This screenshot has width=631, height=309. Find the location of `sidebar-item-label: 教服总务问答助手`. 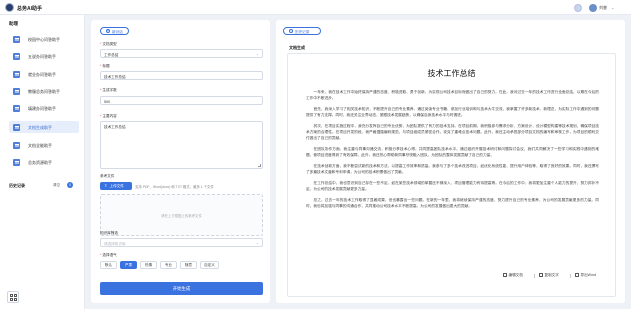

sidebar-item-label: 教服总务问答助手 is located at coordinates (44, 91).